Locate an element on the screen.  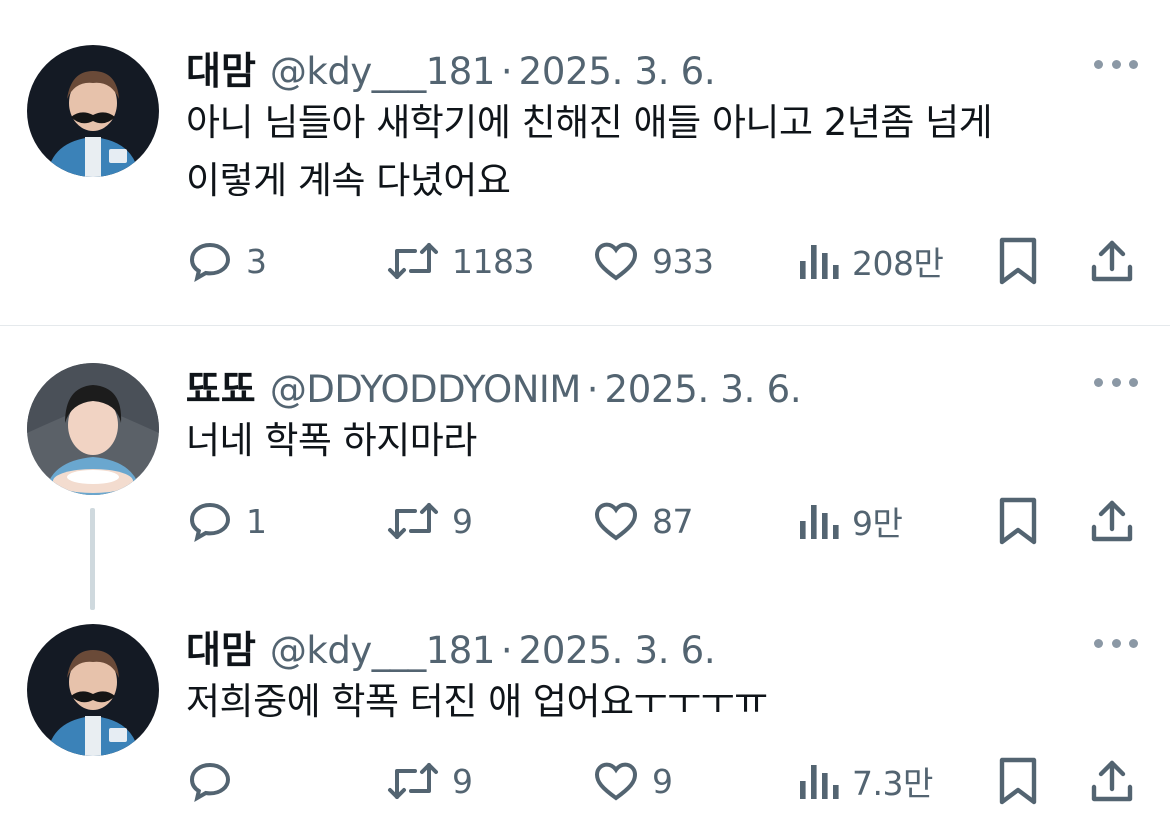
like-button: 87 is located at coordinates (643, 521).